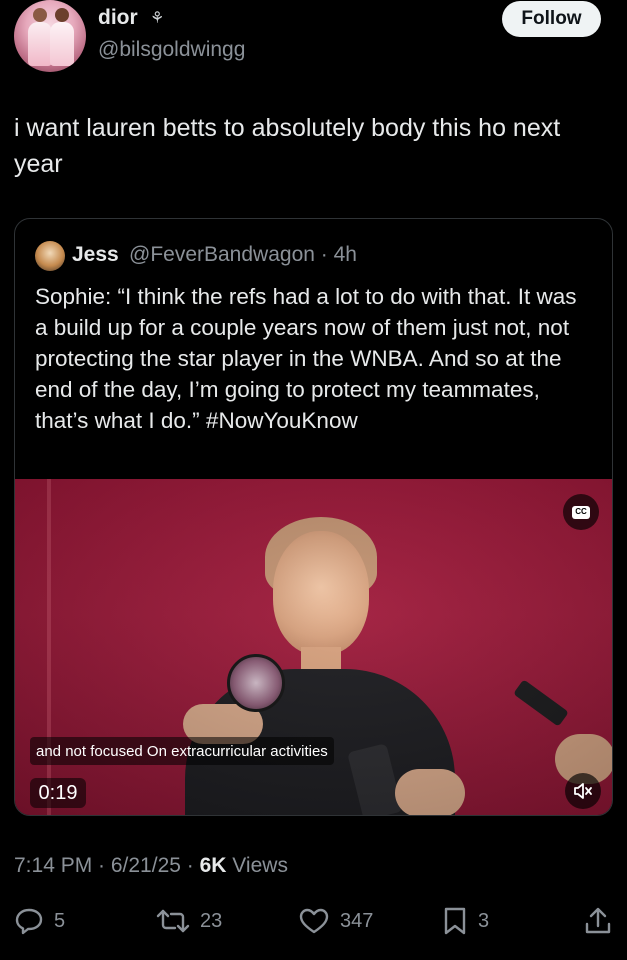 This screenshot has height=960, width=627. What do you see at coordinates (484, 920) in the screenshot?
I see `bookmark-count: 3` at bounding box center [484, 920].